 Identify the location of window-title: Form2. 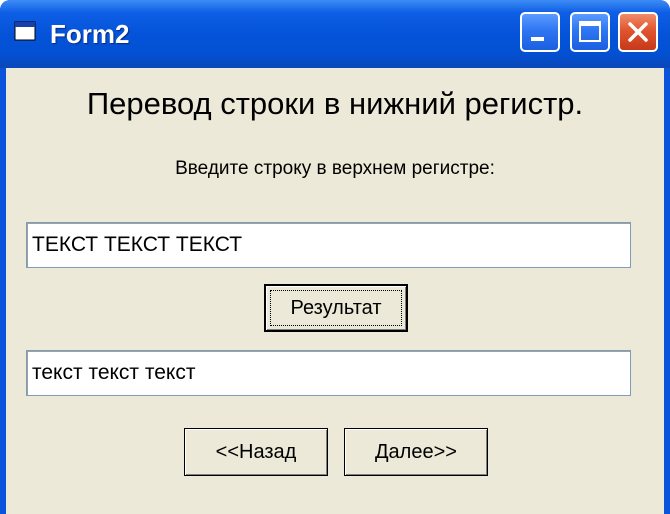
(90, 34).